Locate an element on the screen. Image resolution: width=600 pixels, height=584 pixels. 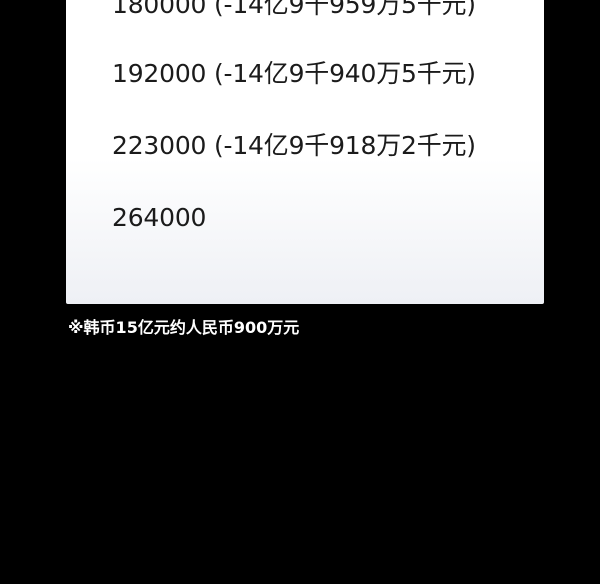
amount-line-4: 264000 is located at coordinates (159, 217).